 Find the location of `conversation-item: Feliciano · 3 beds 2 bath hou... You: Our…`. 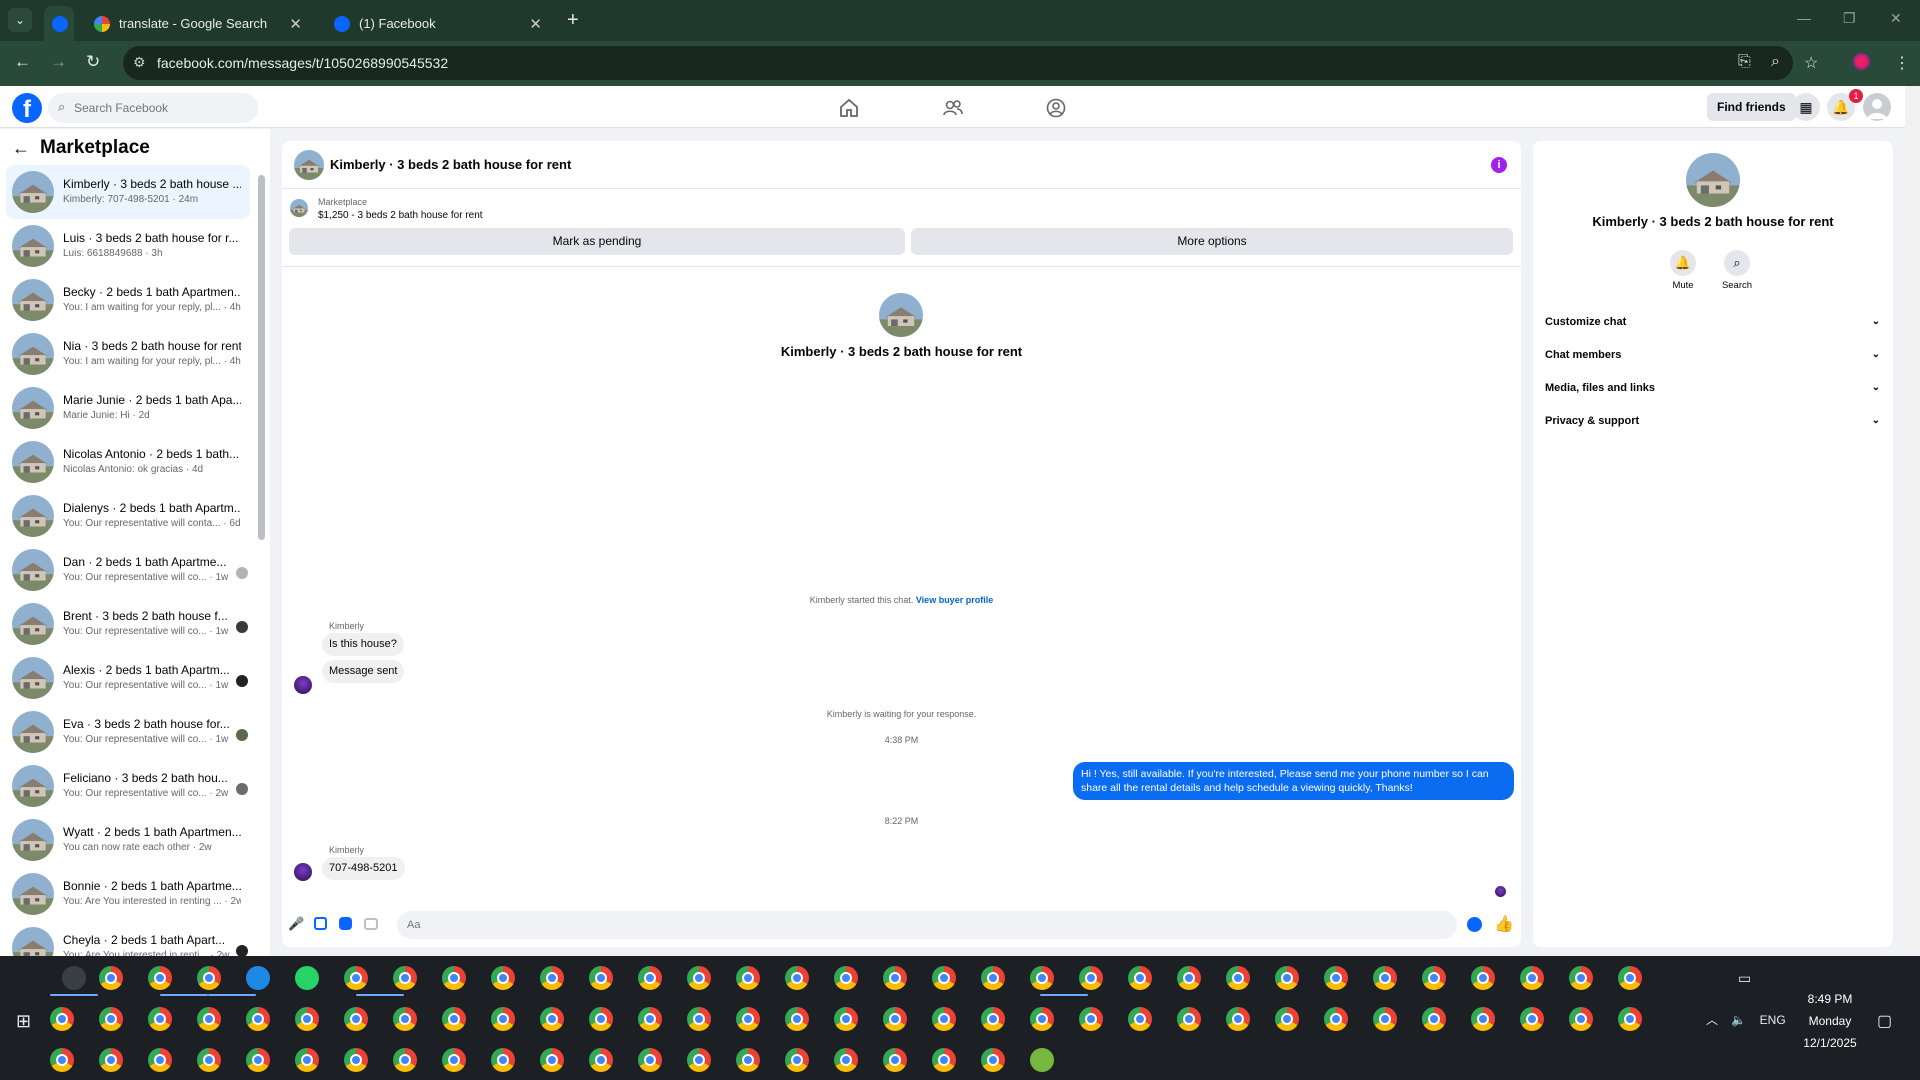

conversation-item: Feliciano · 3 beds 2 bath hou... You: Our… is located at coordinates (128, 786).